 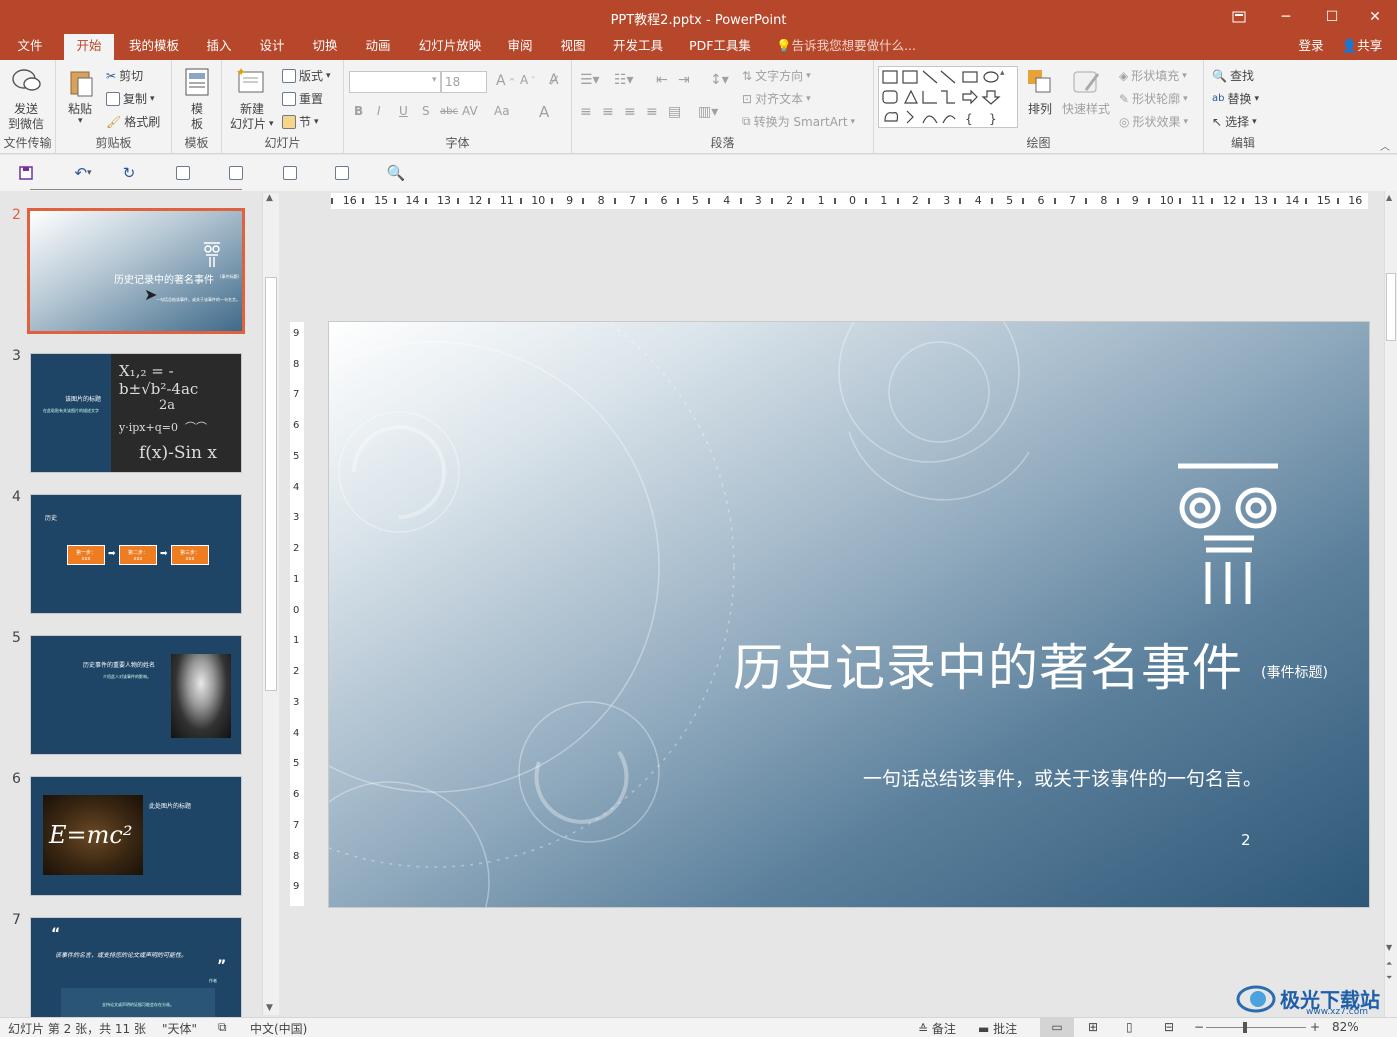 What do you see at coordinates (1389, 947) in the screenshot?
I see `scroll-down-icon: ▼` at bounding box center [1389, 947].